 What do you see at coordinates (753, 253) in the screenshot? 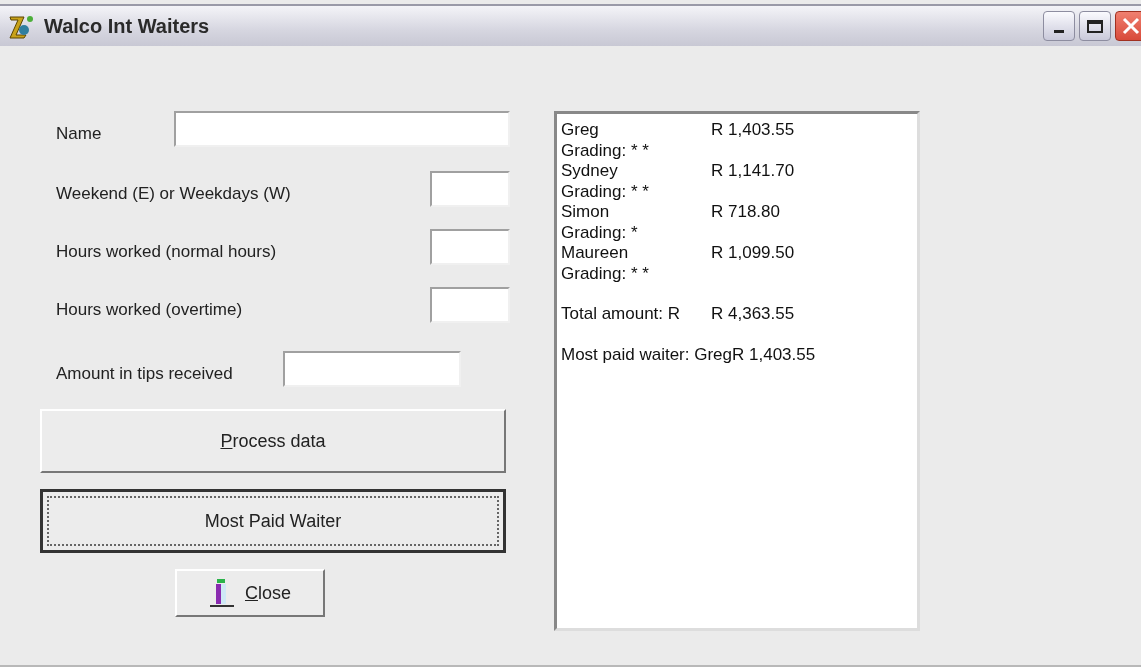
I see `output-amount: R 1,099.50` at bounding box center [753, 253].